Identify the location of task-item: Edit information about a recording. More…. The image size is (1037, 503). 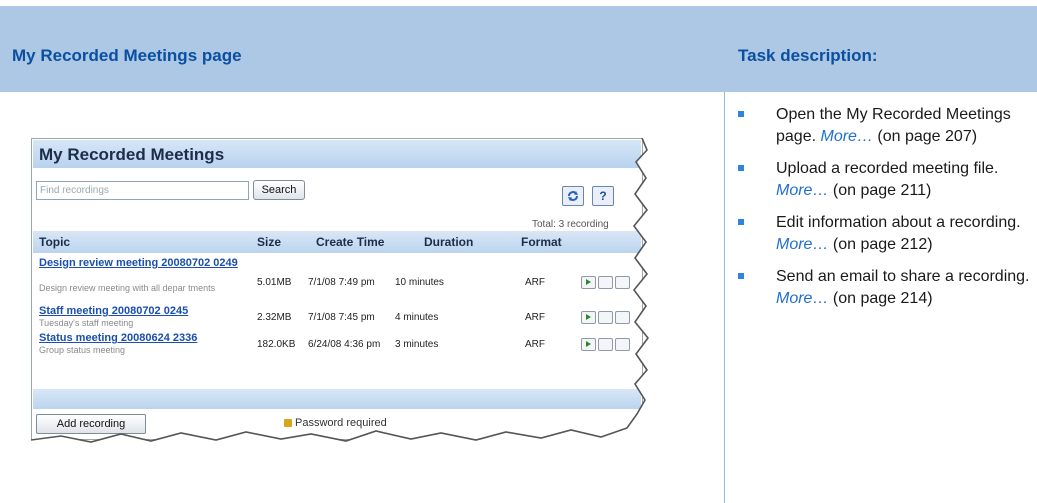
(886, 234).